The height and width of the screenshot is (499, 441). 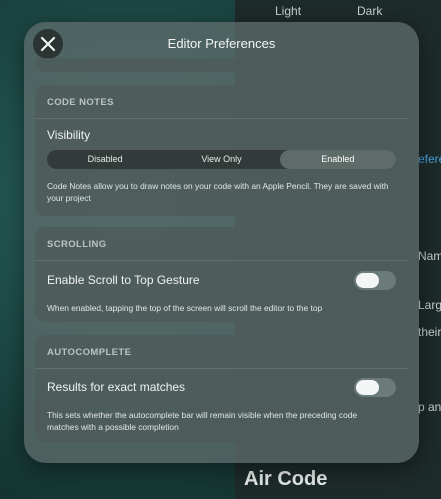 I want to click on visibility-label: Visibility, so click(x=69, y=135).